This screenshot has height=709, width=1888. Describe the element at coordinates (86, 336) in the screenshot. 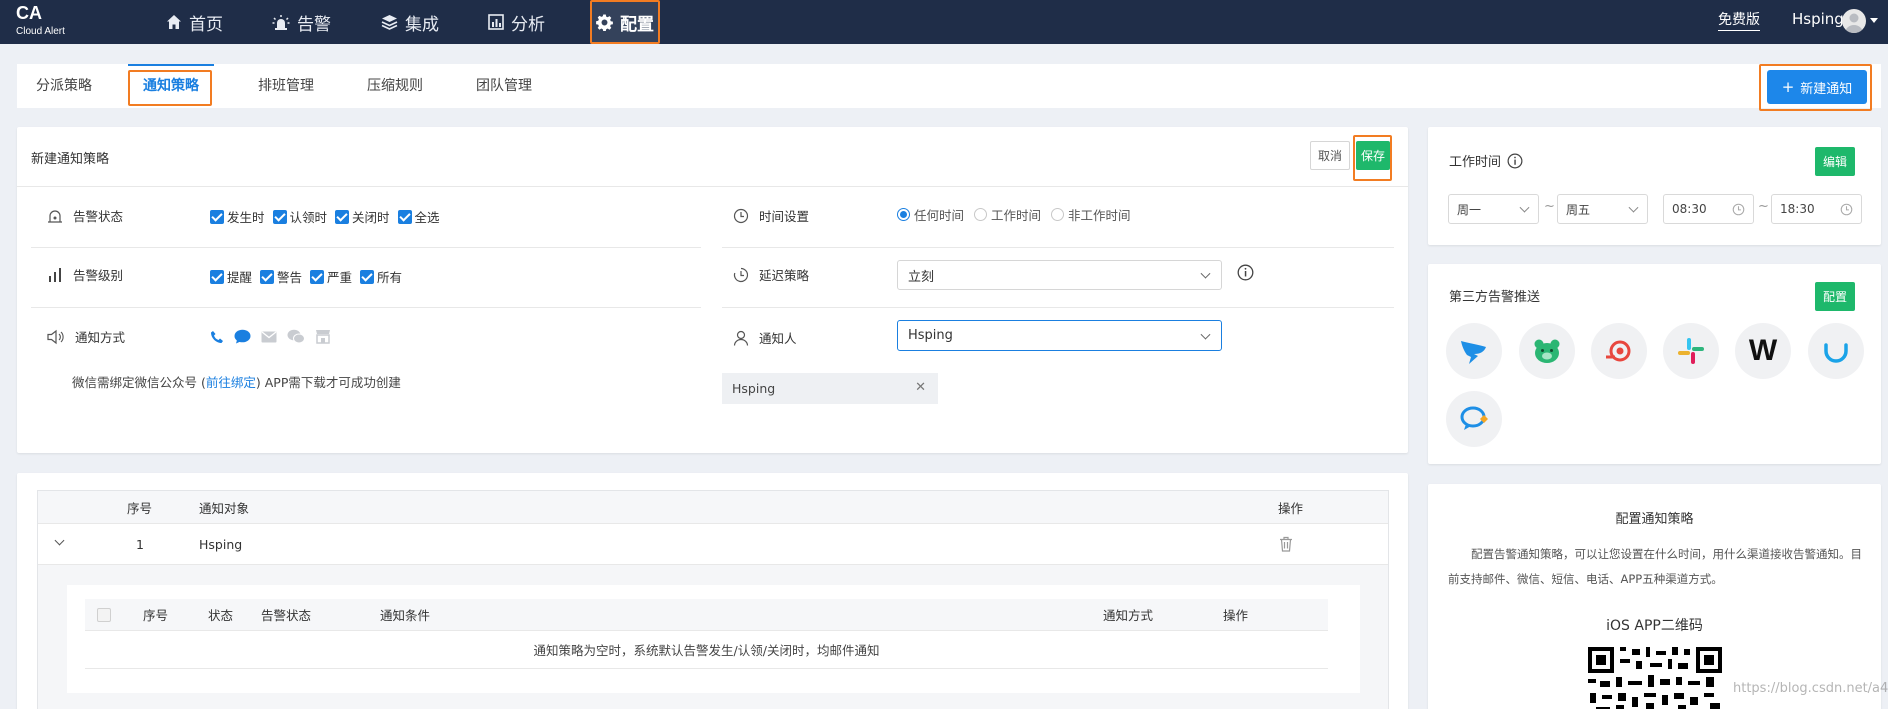

I see `notify-method-row-label: 通知方式` at that location.